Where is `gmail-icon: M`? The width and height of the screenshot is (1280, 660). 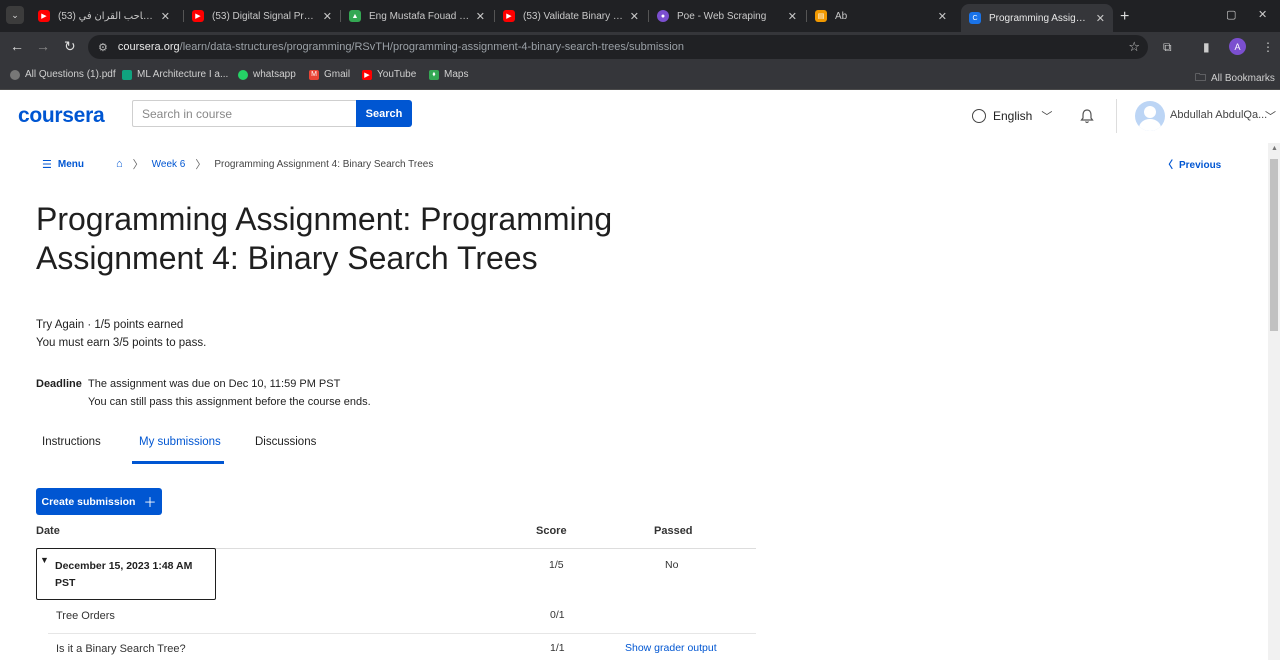 gmail-icon: M is located at coordinates (314, 74).